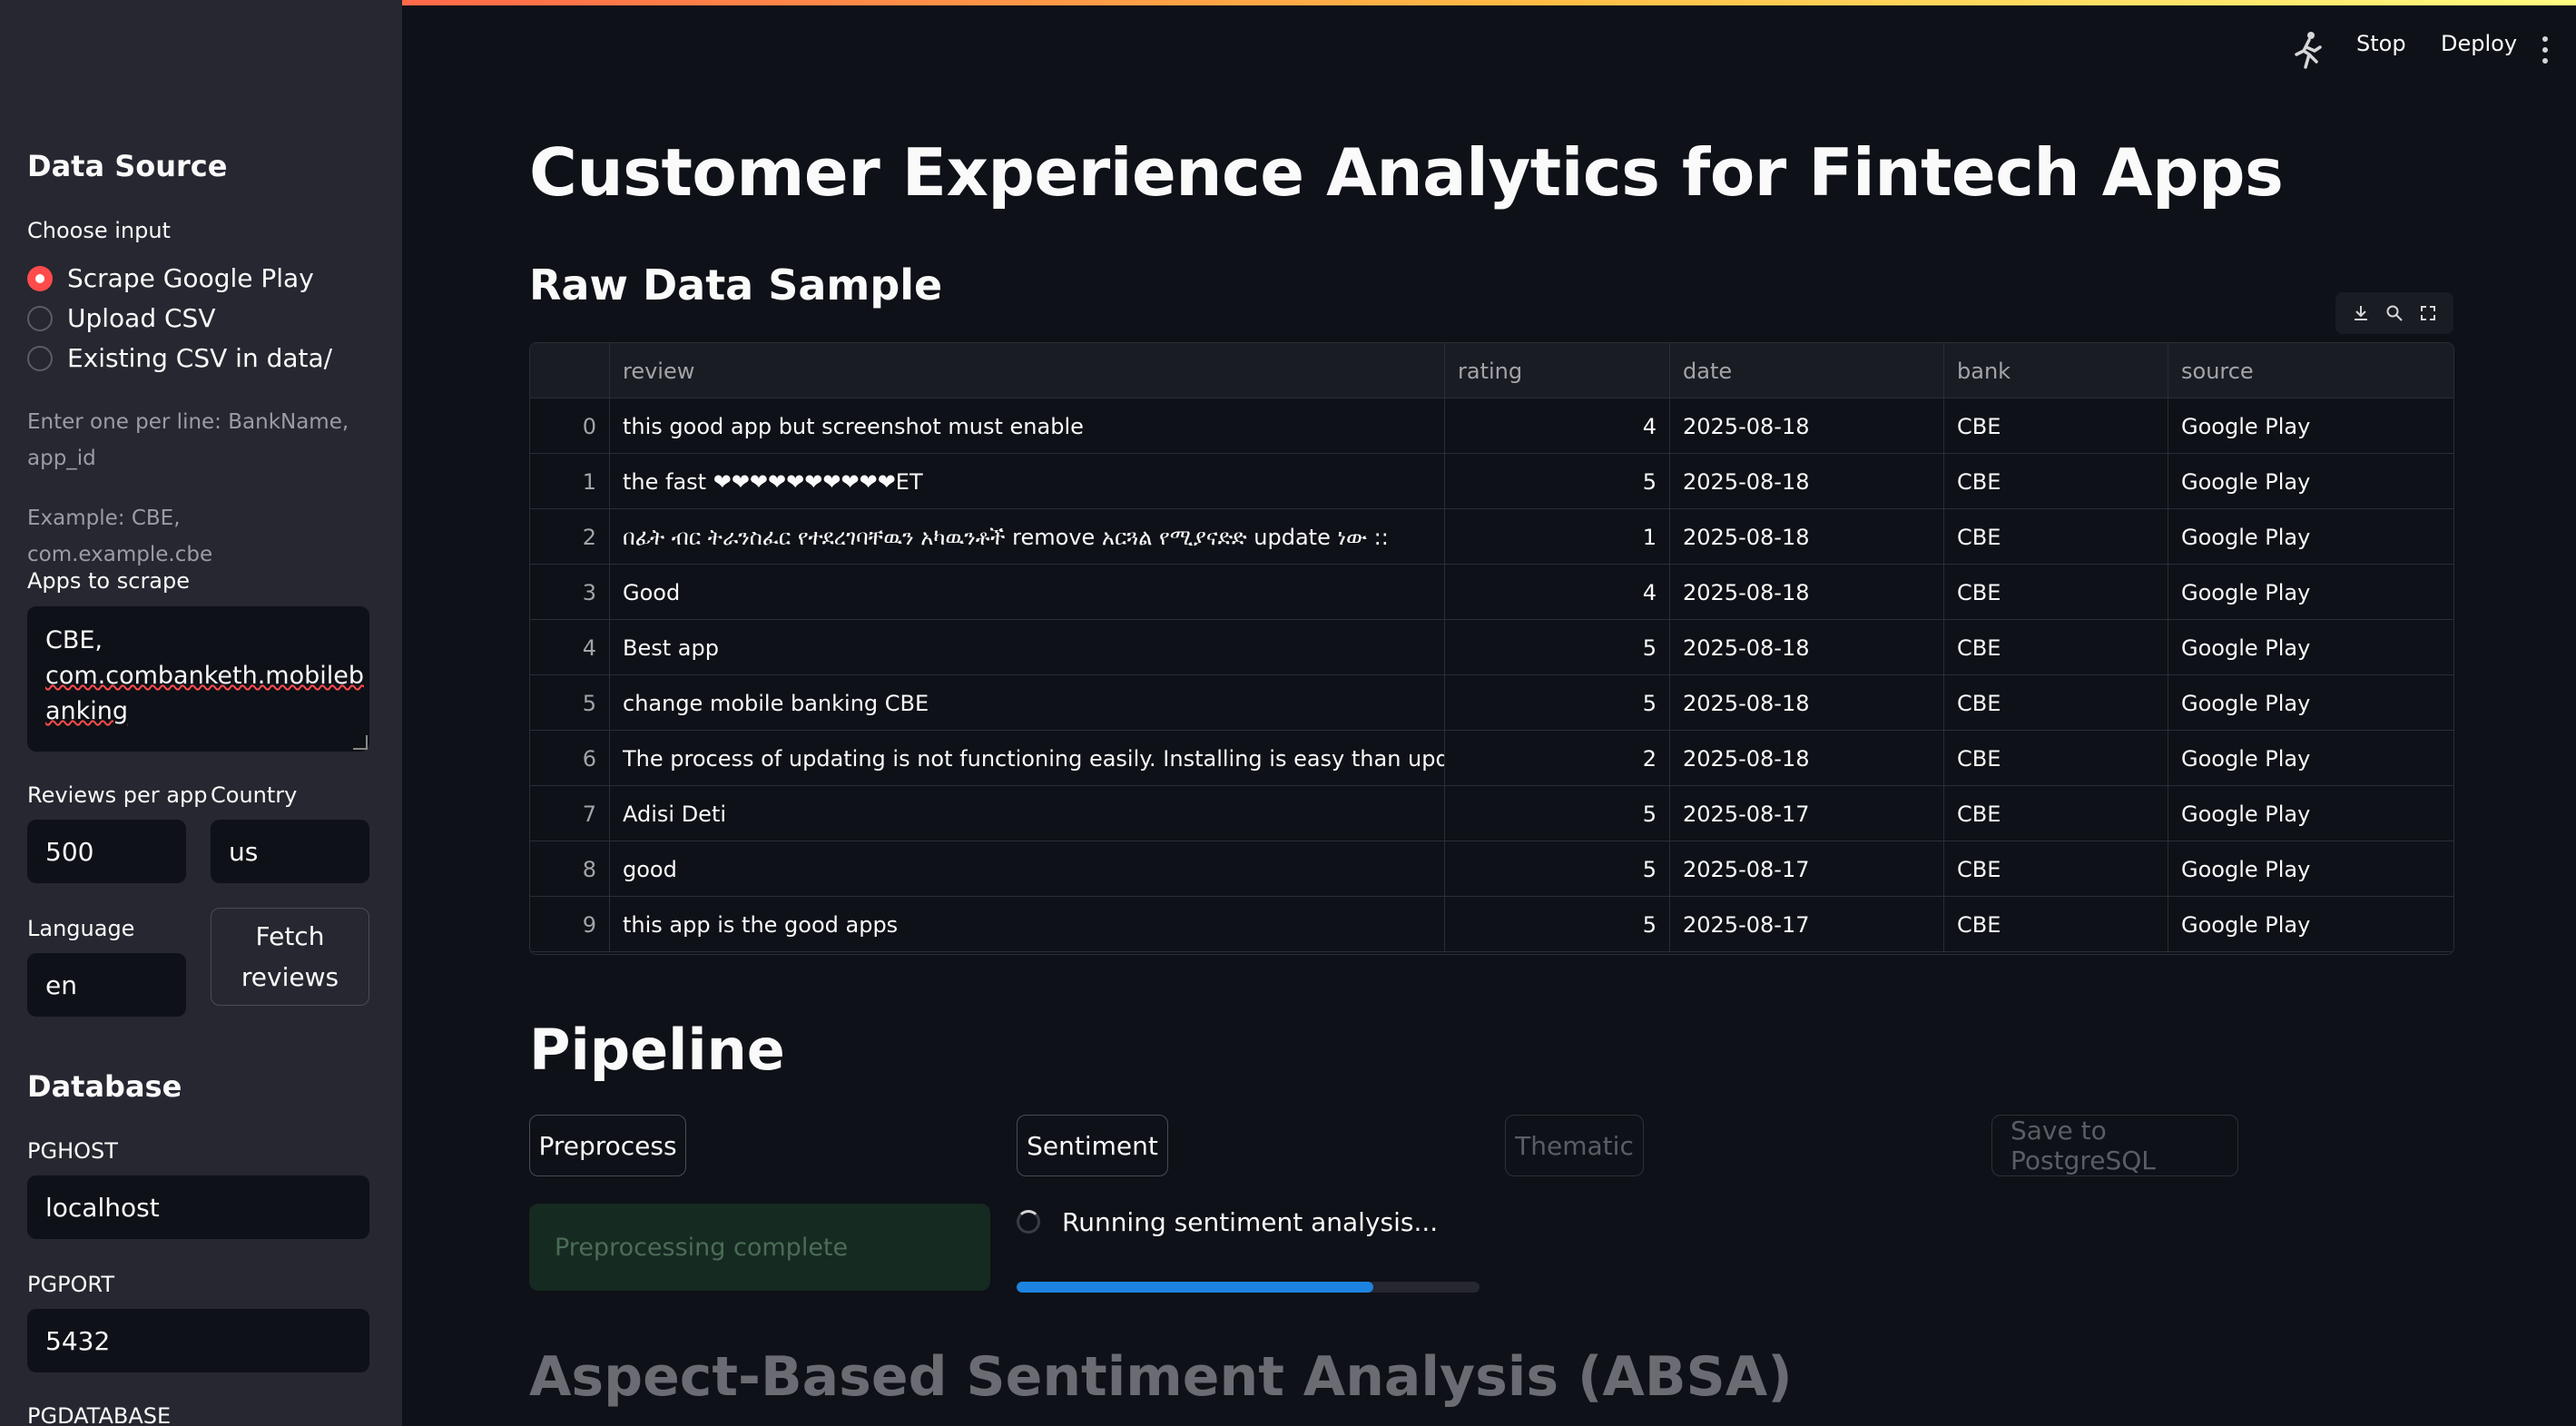  Describe the element at coordinates (2361, 313) in the screenshot. I see `download-icon` at that location.